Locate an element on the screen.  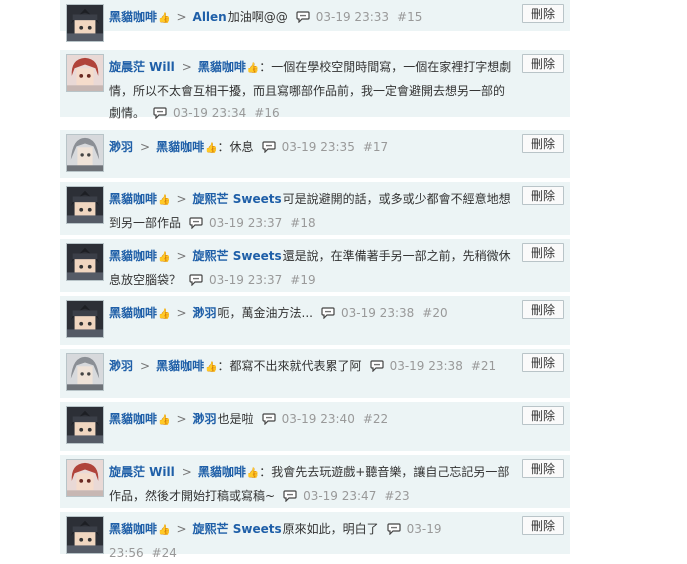
comment-row: 渺羽 > 黑貓咖啡👍：都寫不出來就代表累了阿 03-19 23:38 #21 刪除 is located at coordinates (315, 375).